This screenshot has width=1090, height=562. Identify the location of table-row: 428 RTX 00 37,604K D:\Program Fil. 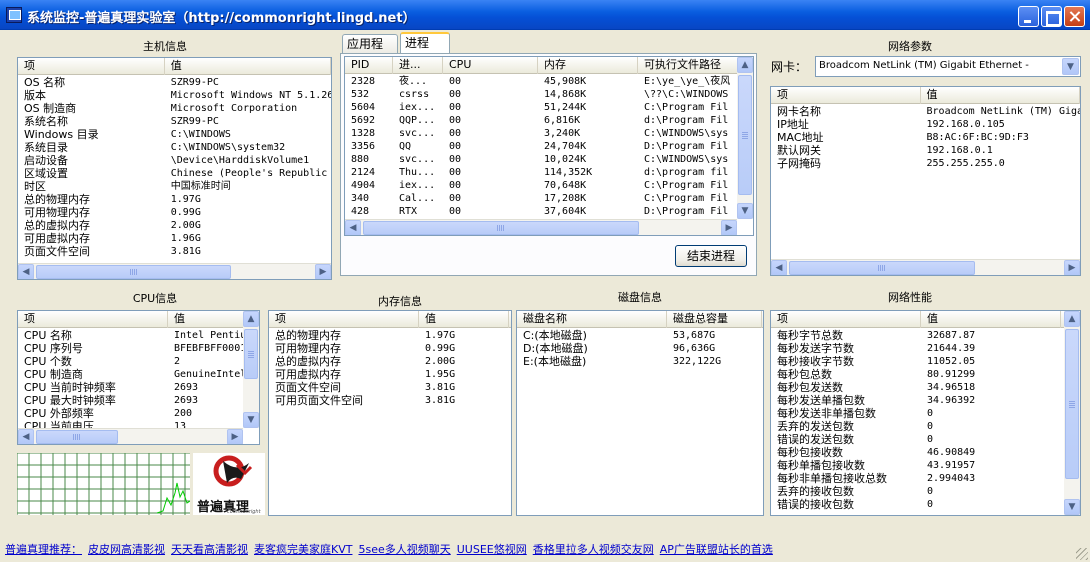
(549, 211).